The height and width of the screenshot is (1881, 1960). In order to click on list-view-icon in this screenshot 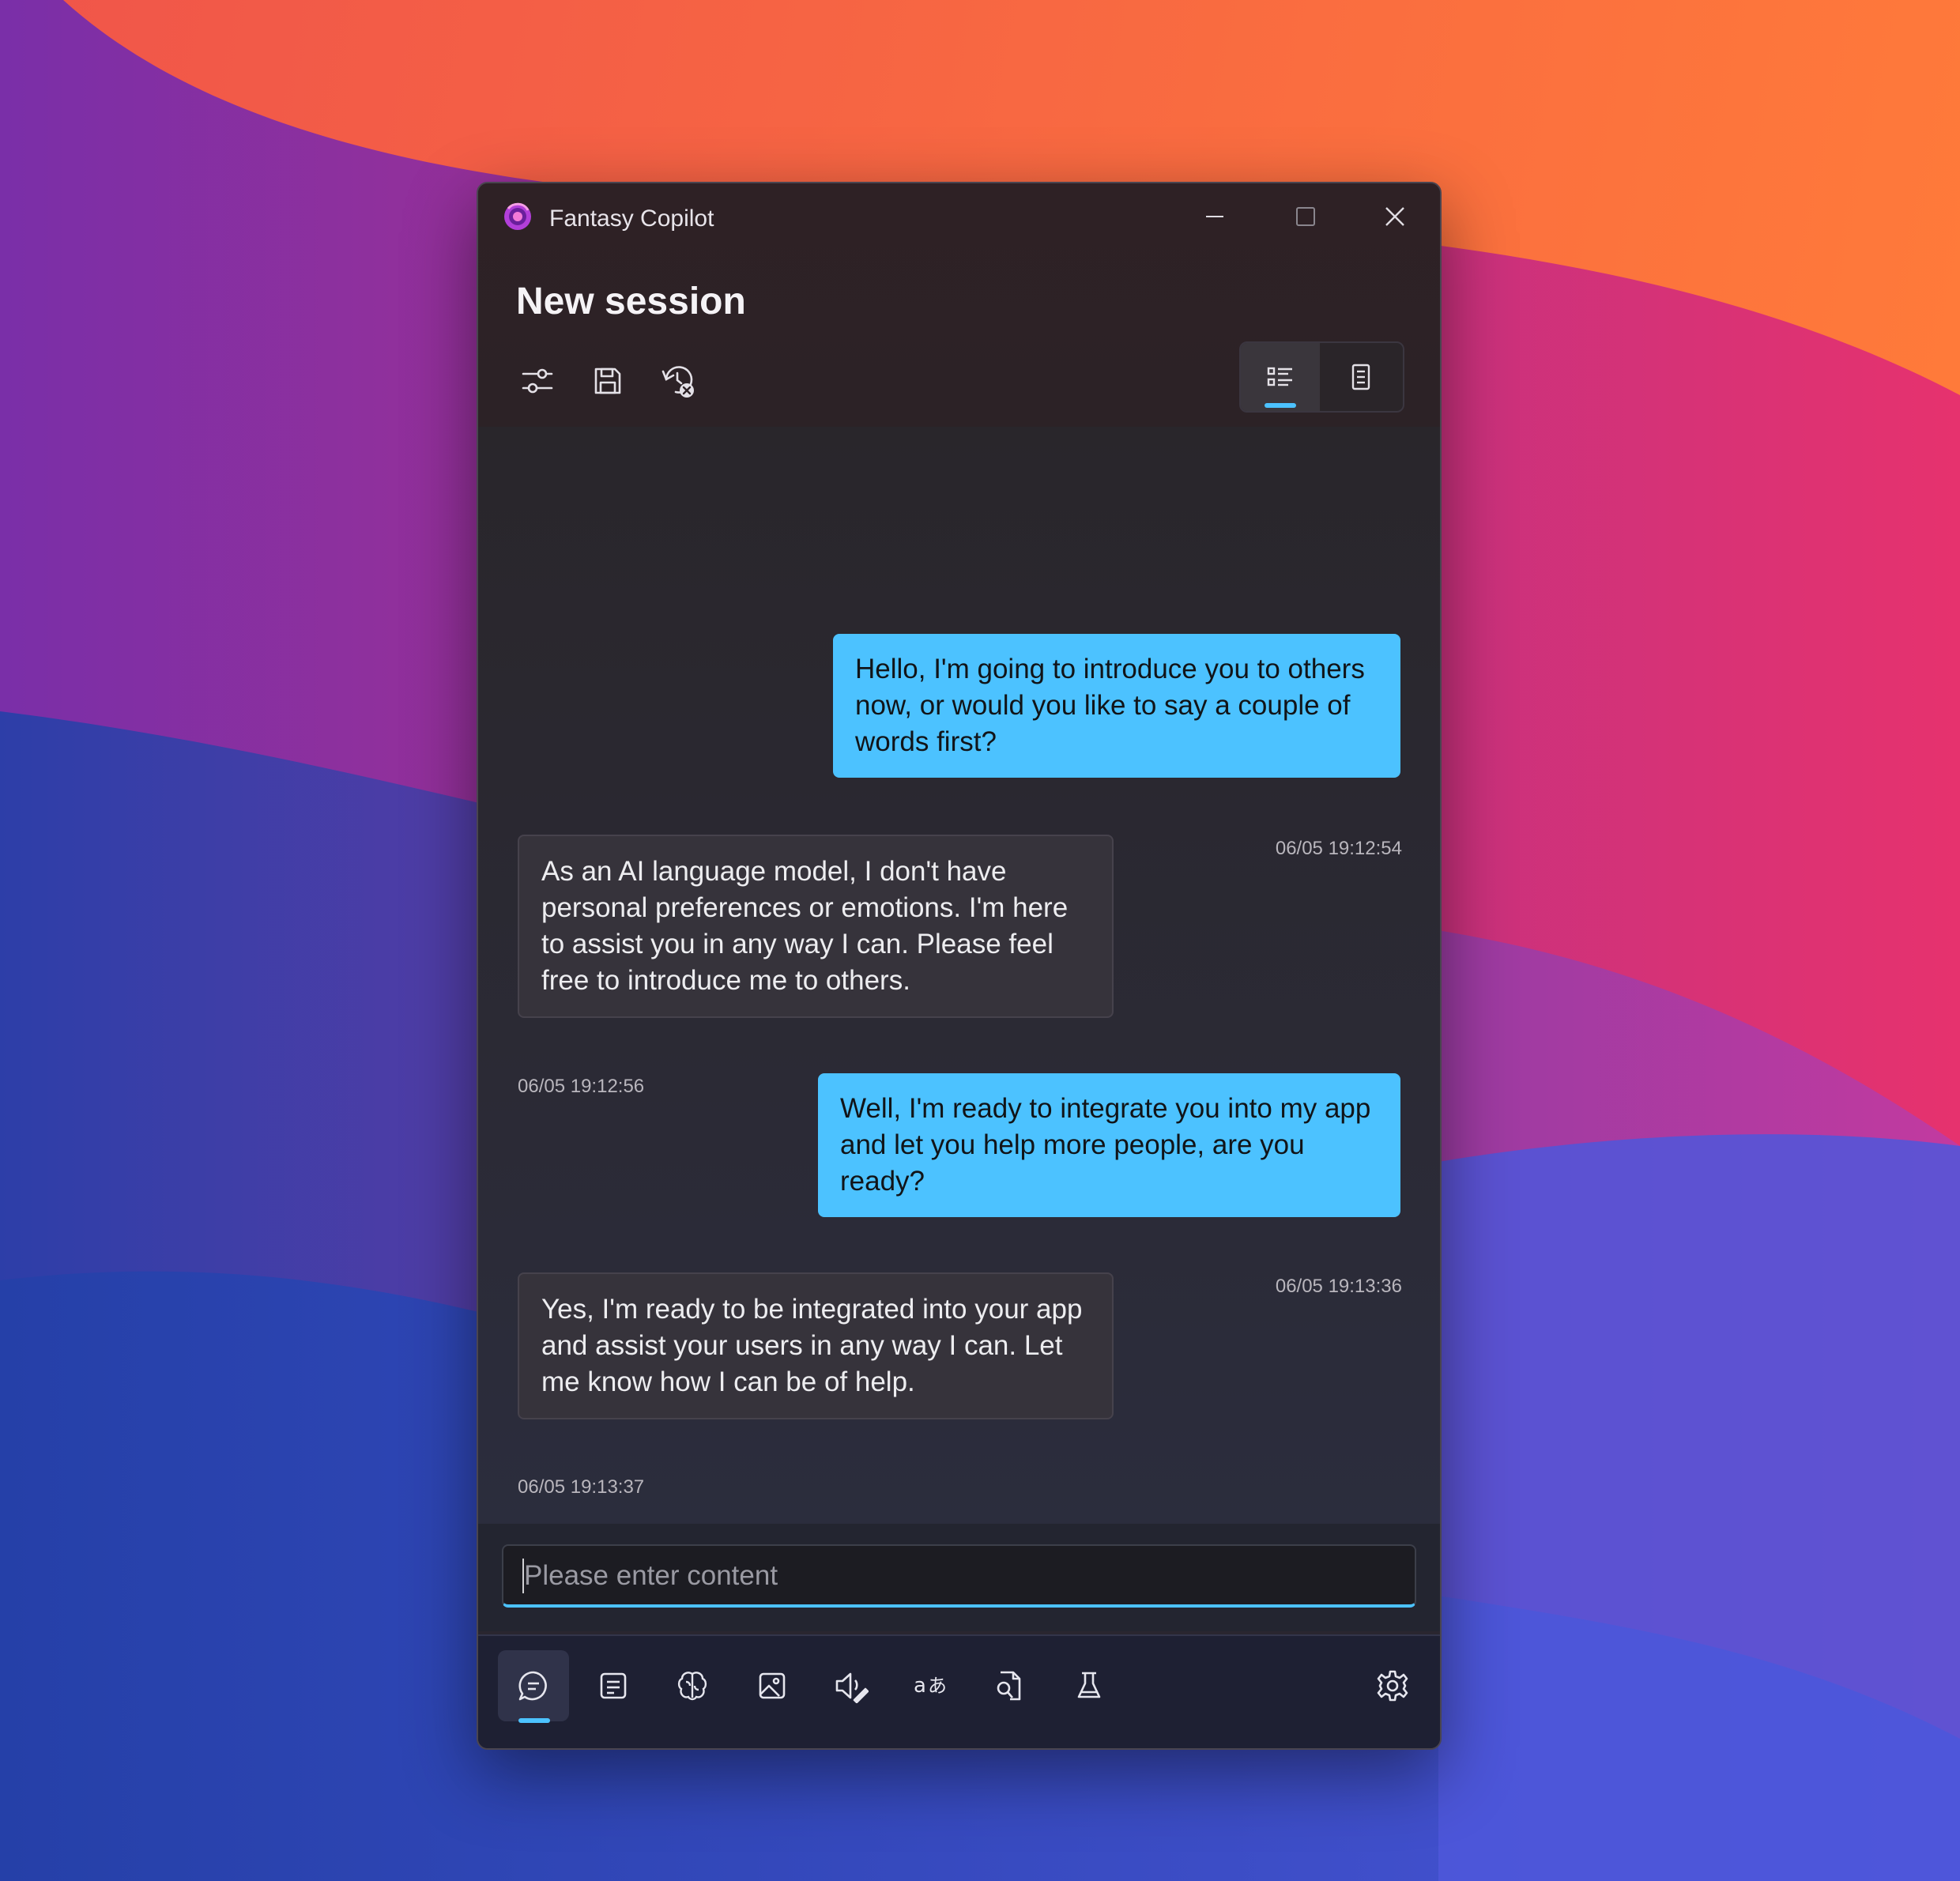, I will do `click(1279, 376)`.